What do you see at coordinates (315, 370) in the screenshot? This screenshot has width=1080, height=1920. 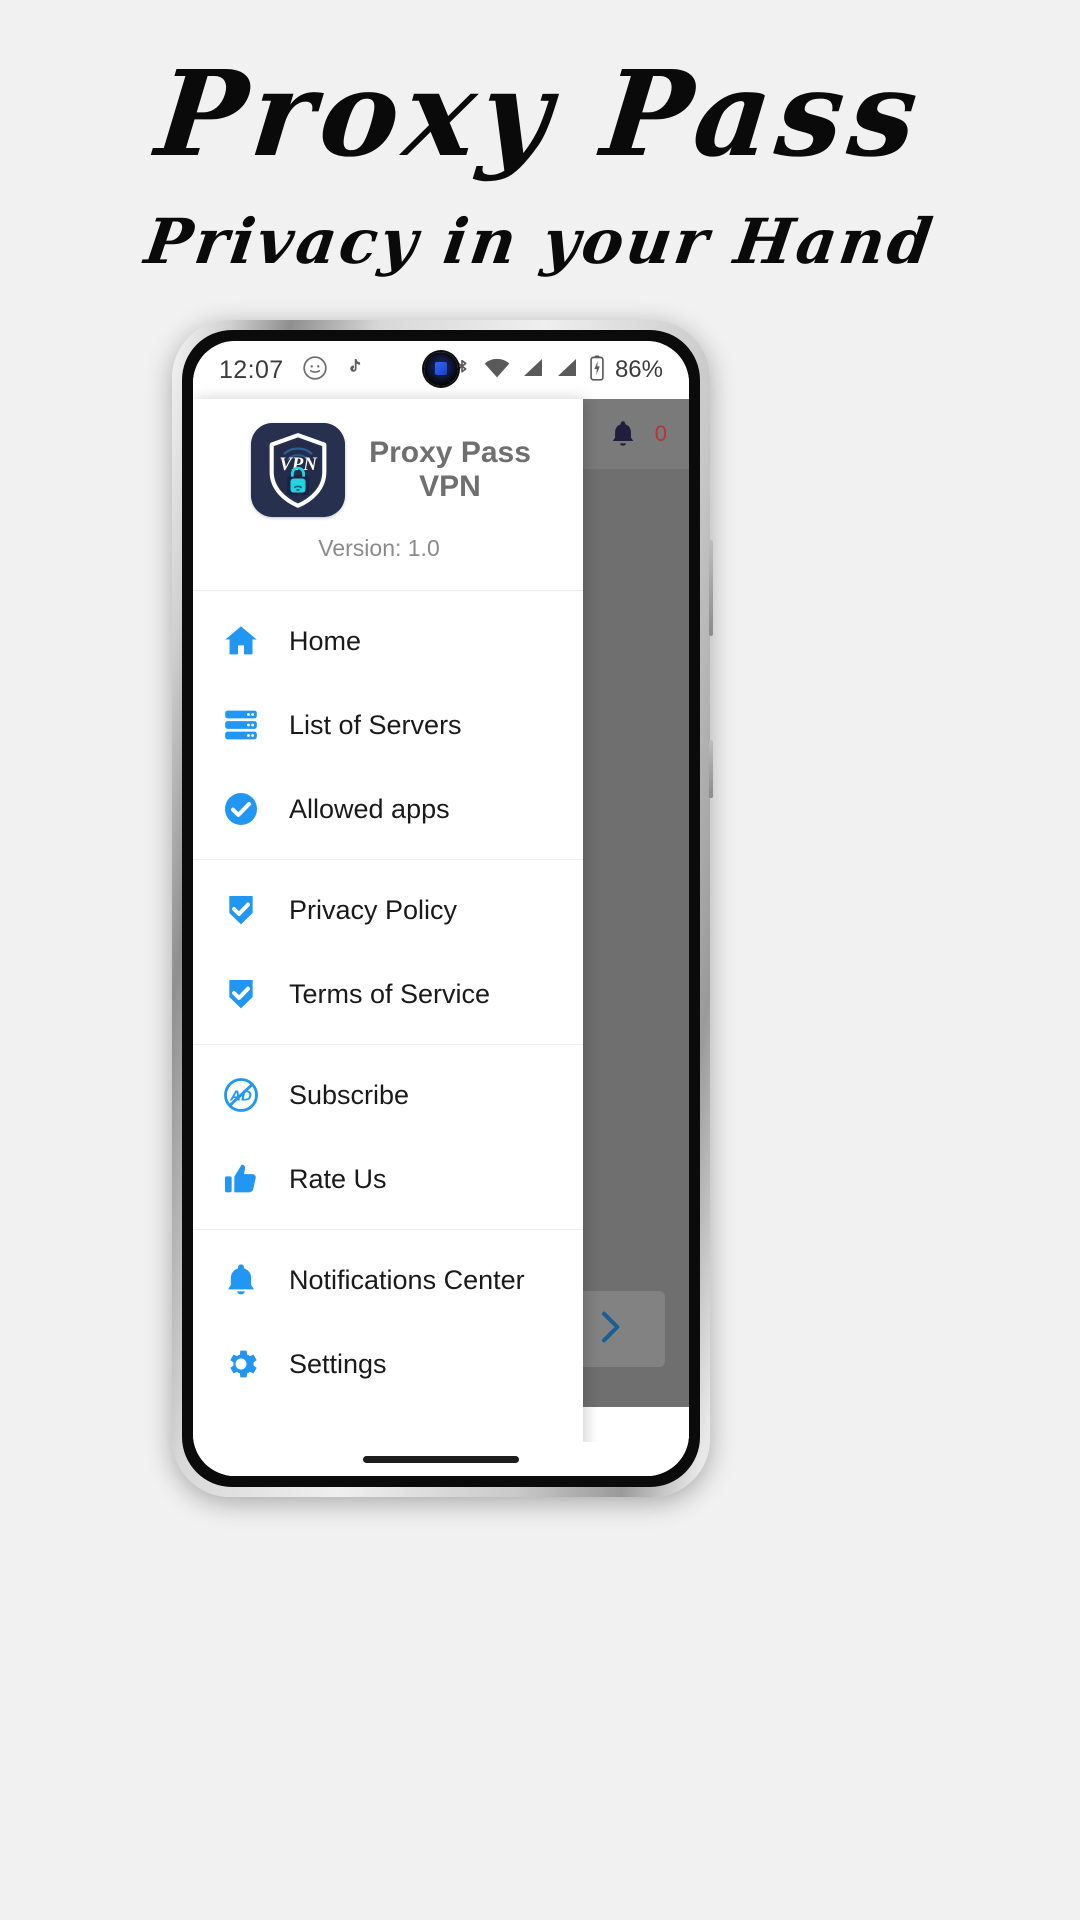 I see `snapchat-icon` at bounding box center [315, 370].